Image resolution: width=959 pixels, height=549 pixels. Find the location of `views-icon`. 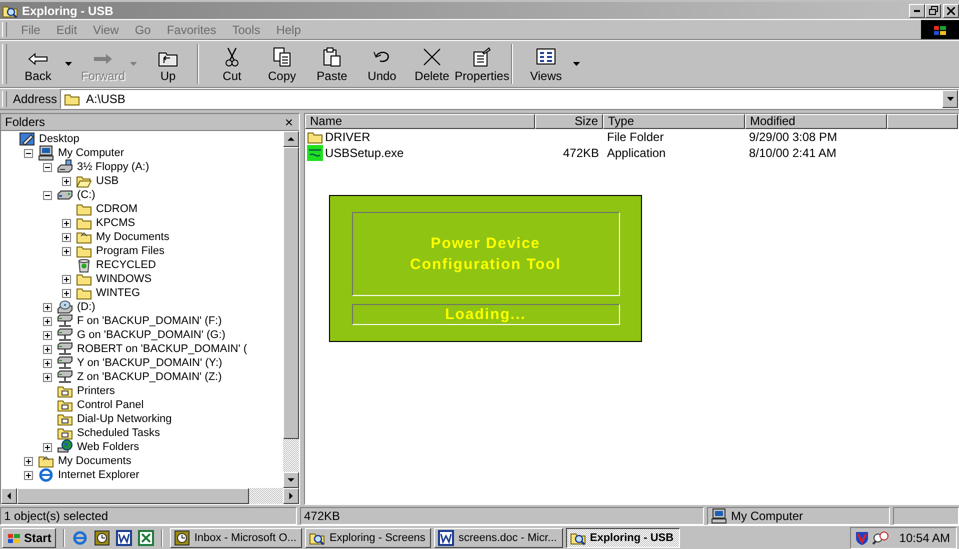

views-icon is located at coordinates (546, 57).